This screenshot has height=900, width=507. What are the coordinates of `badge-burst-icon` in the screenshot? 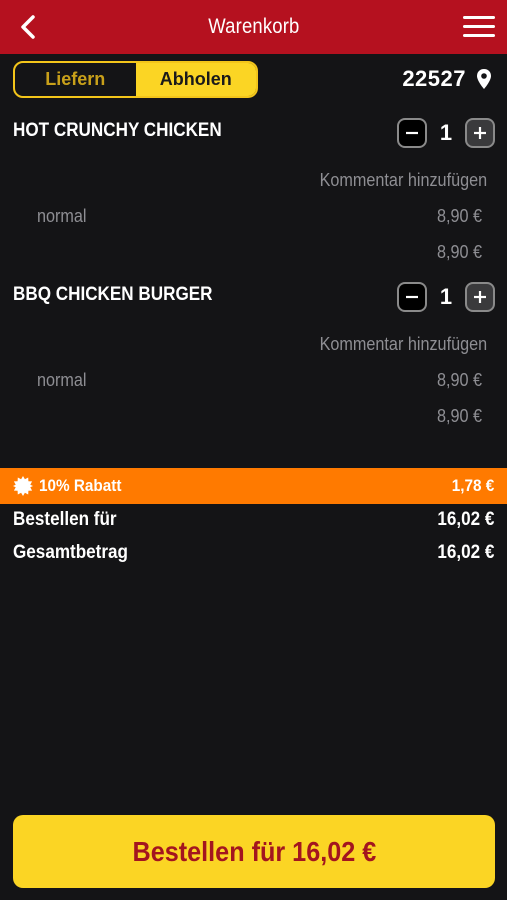 It's located at (23, 486).